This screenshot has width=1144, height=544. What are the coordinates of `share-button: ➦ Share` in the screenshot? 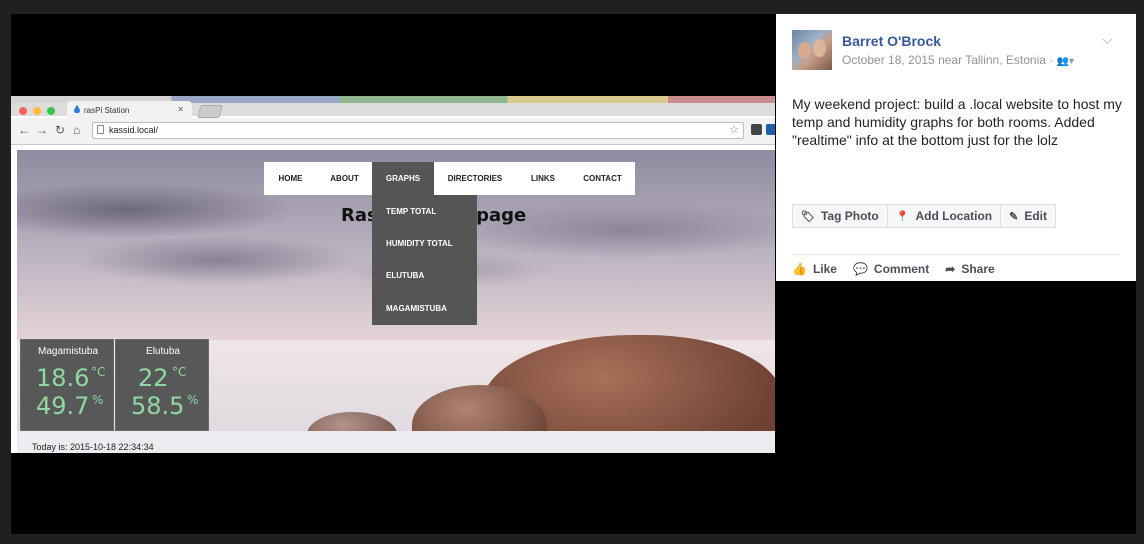 It's located at (969, 269).